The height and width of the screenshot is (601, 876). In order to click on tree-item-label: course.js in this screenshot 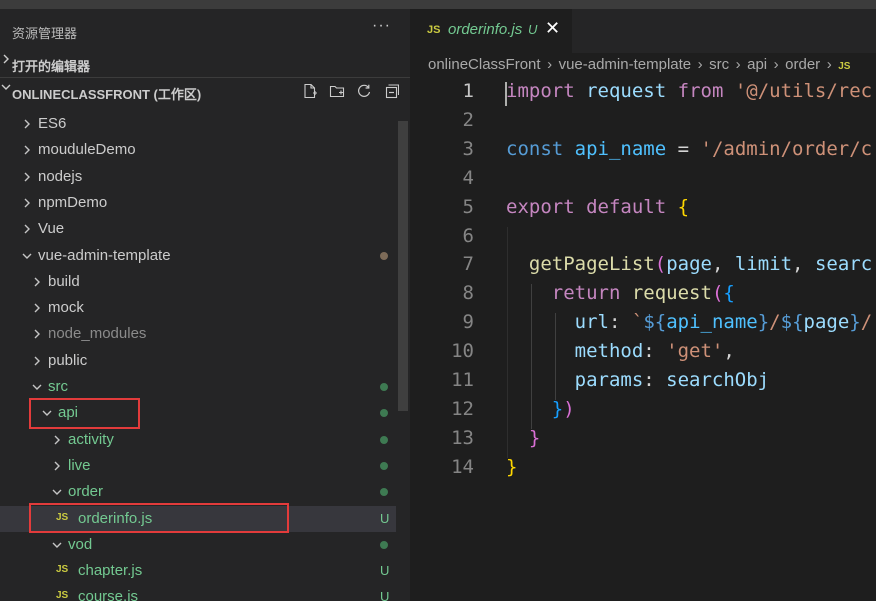, I will do `click(108, 594)`.